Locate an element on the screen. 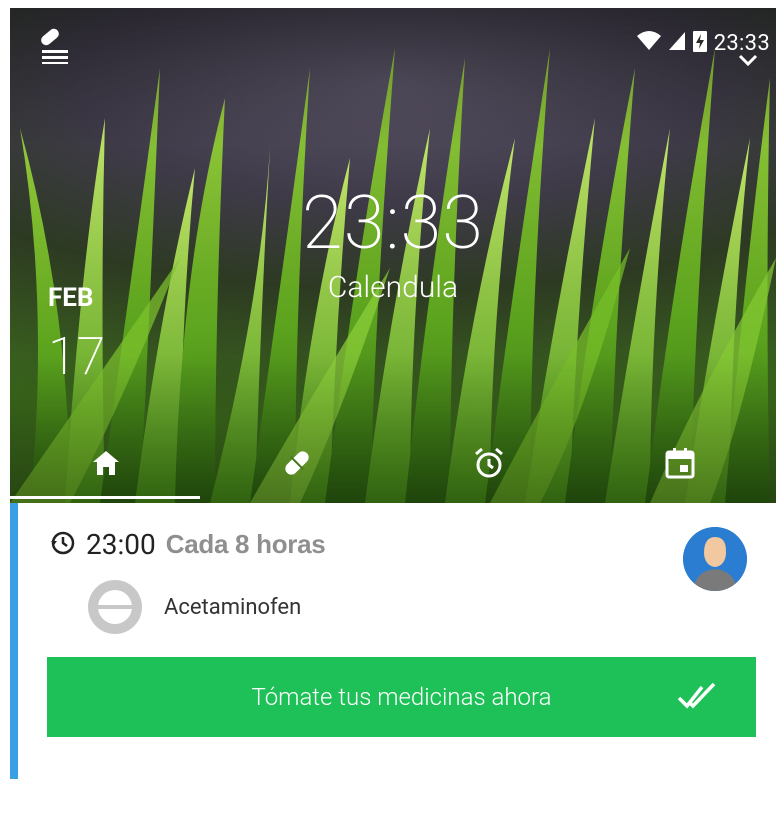  cell-signal-icon is located at coordinates (677, 43).